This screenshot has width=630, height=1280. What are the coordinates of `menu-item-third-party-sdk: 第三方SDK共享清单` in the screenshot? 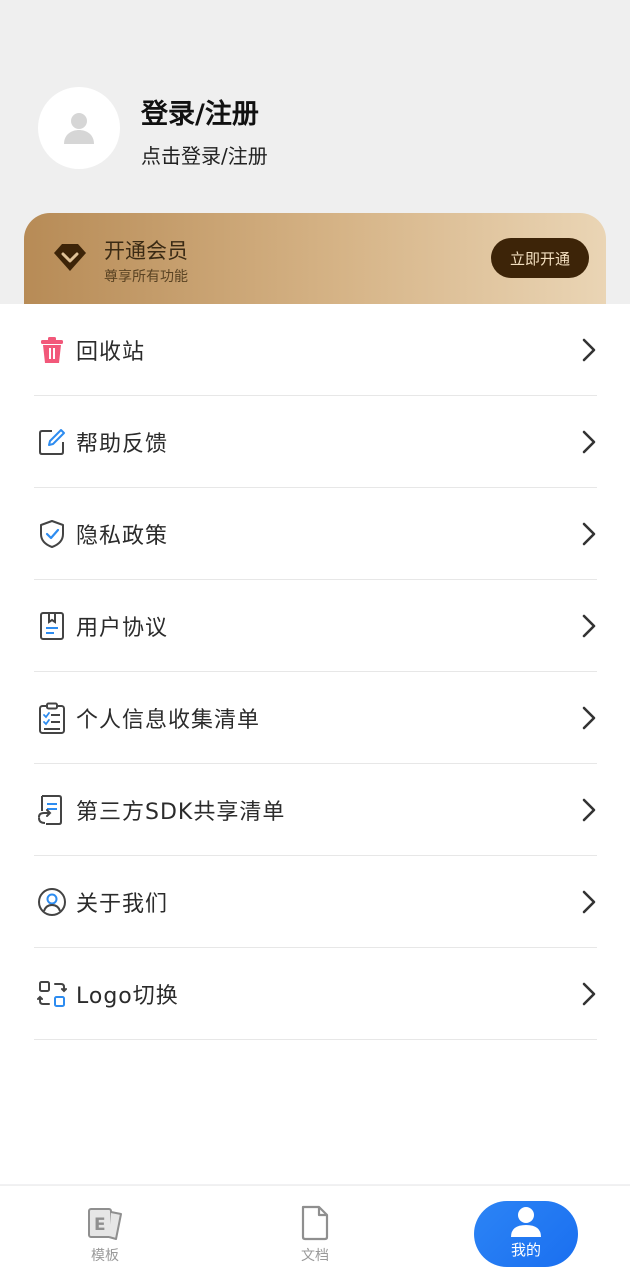 It's located at (315, 810).